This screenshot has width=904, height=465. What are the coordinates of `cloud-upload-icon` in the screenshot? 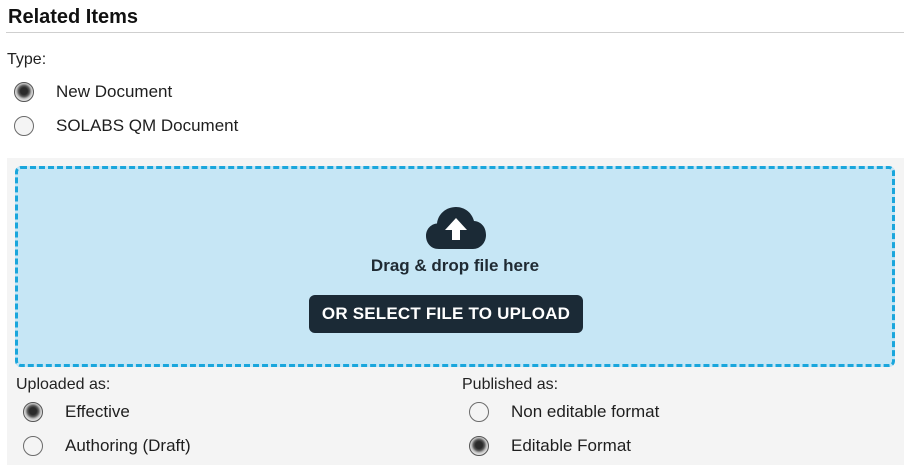 It's located at (456, 228).